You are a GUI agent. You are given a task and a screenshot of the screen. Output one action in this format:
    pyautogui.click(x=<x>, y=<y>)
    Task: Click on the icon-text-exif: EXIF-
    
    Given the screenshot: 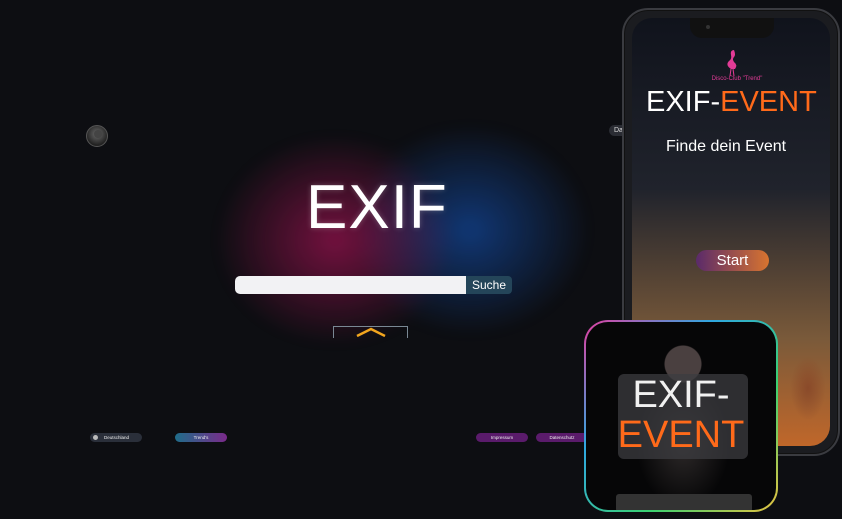 What is the action you would take?
    pyautogui.click(x=681, y=395)
    